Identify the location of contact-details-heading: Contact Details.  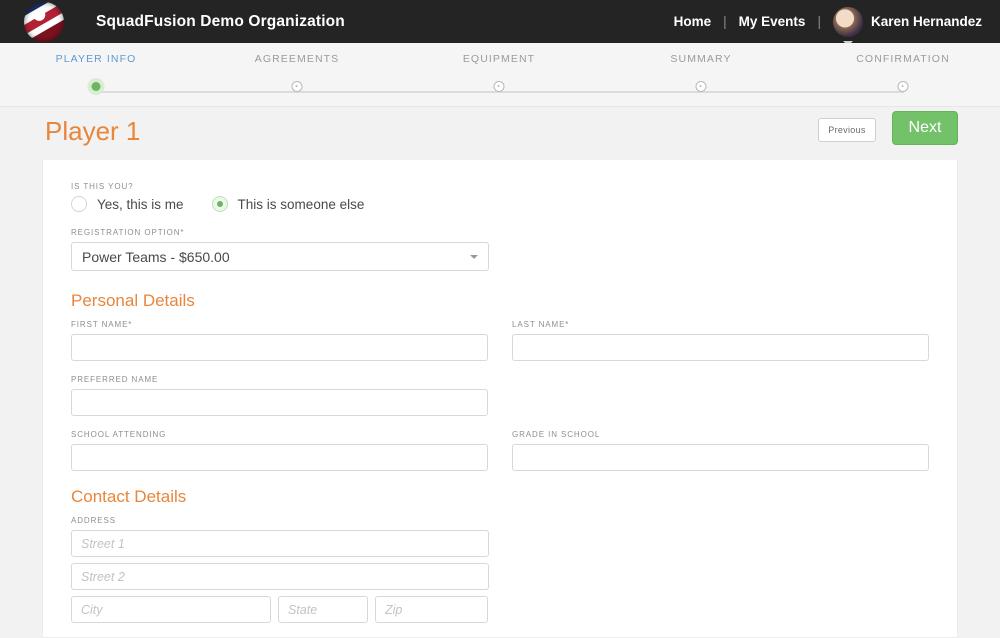
(129, 496).